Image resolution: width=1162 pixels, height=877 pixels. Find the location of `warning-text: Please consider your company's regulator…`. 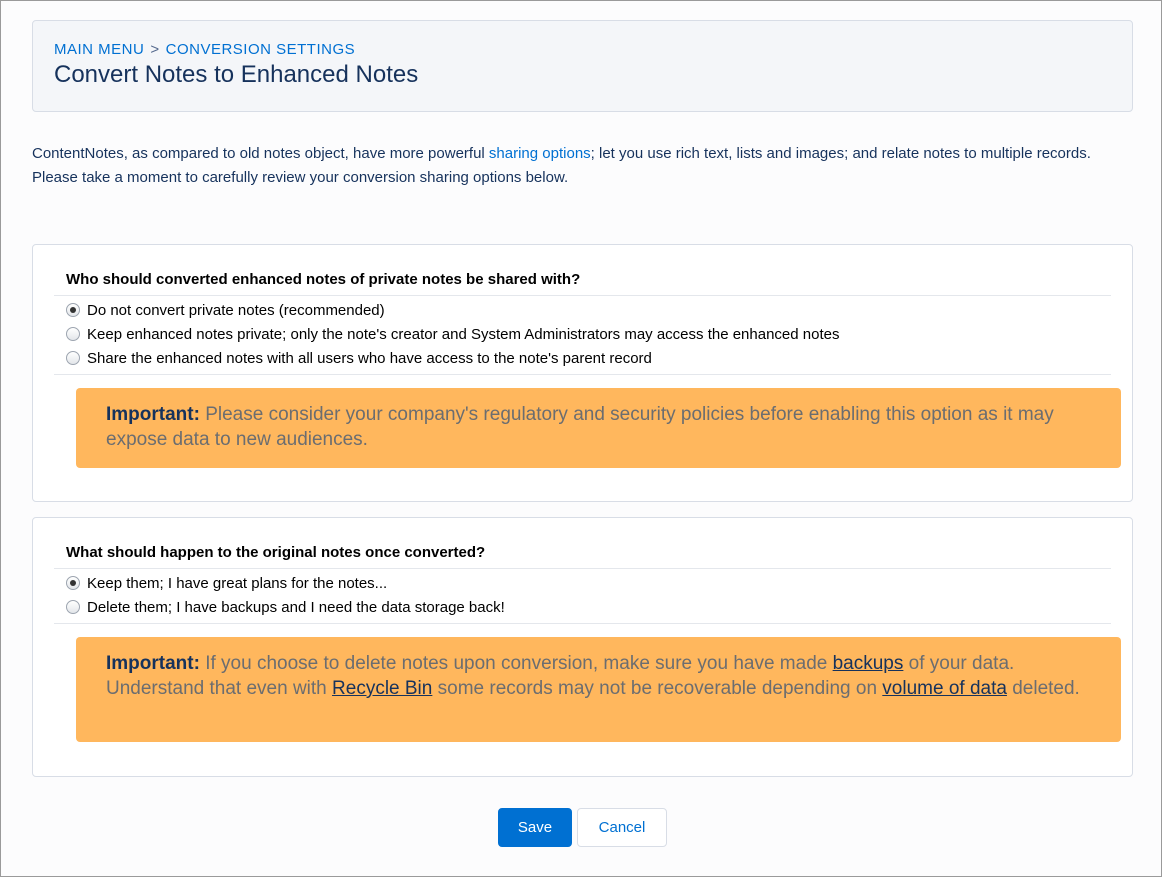

warning-text: Please consider your company's regulator… is located at coordinates (580, 427).